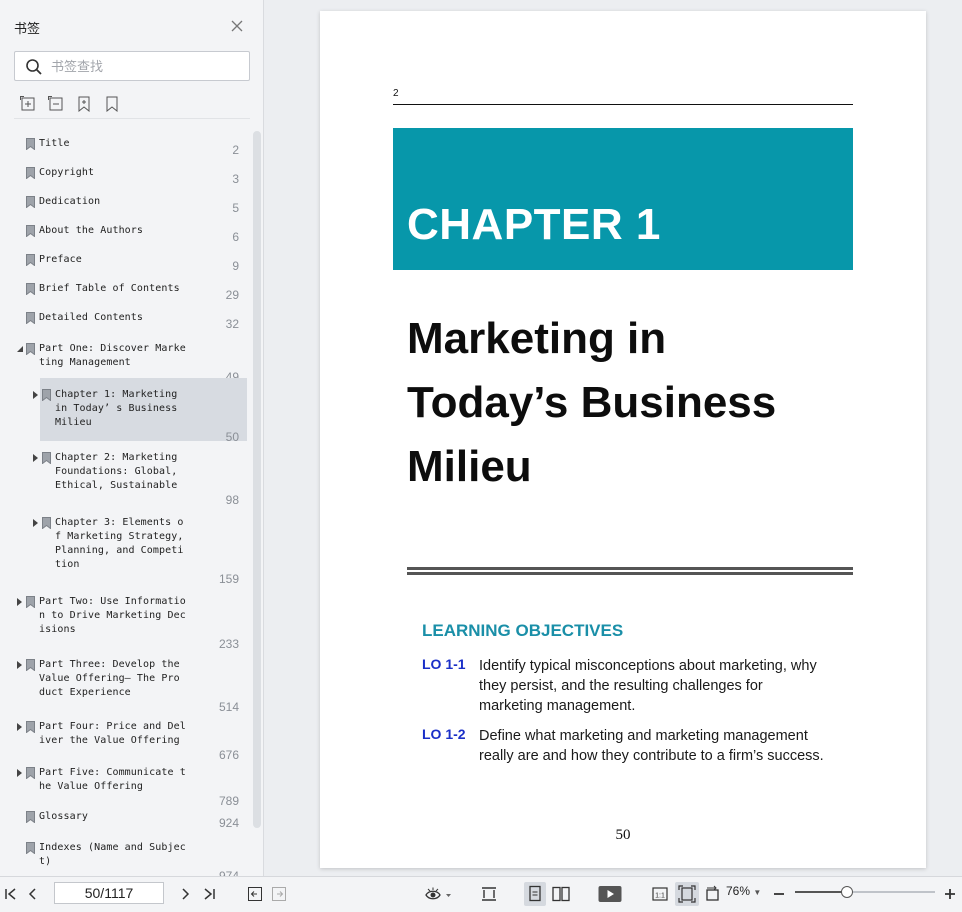 The height and width of the screenshot is (912, 962). Describe the element at coordinates (185, 894) in the screenshot. I see `next-page-icon` at that location.